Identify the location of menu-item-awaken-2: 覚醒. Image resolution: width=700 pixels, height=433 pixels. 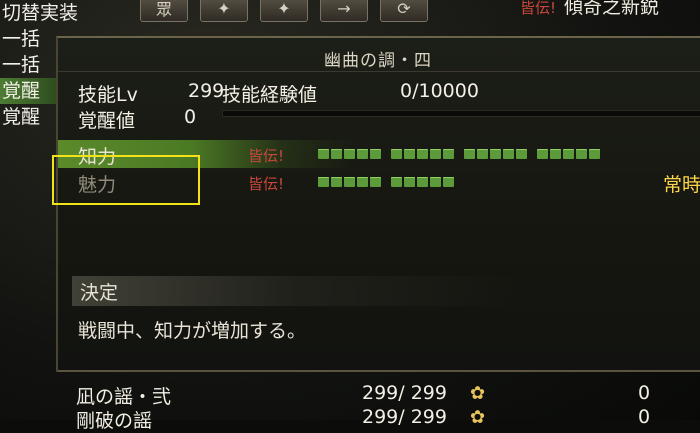
(30, 117).